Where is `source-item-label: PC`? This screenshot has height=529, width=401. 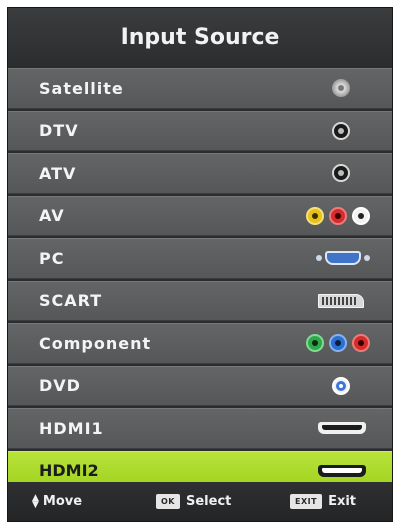 source-item-label: PC is located at coordinates (52, 258).